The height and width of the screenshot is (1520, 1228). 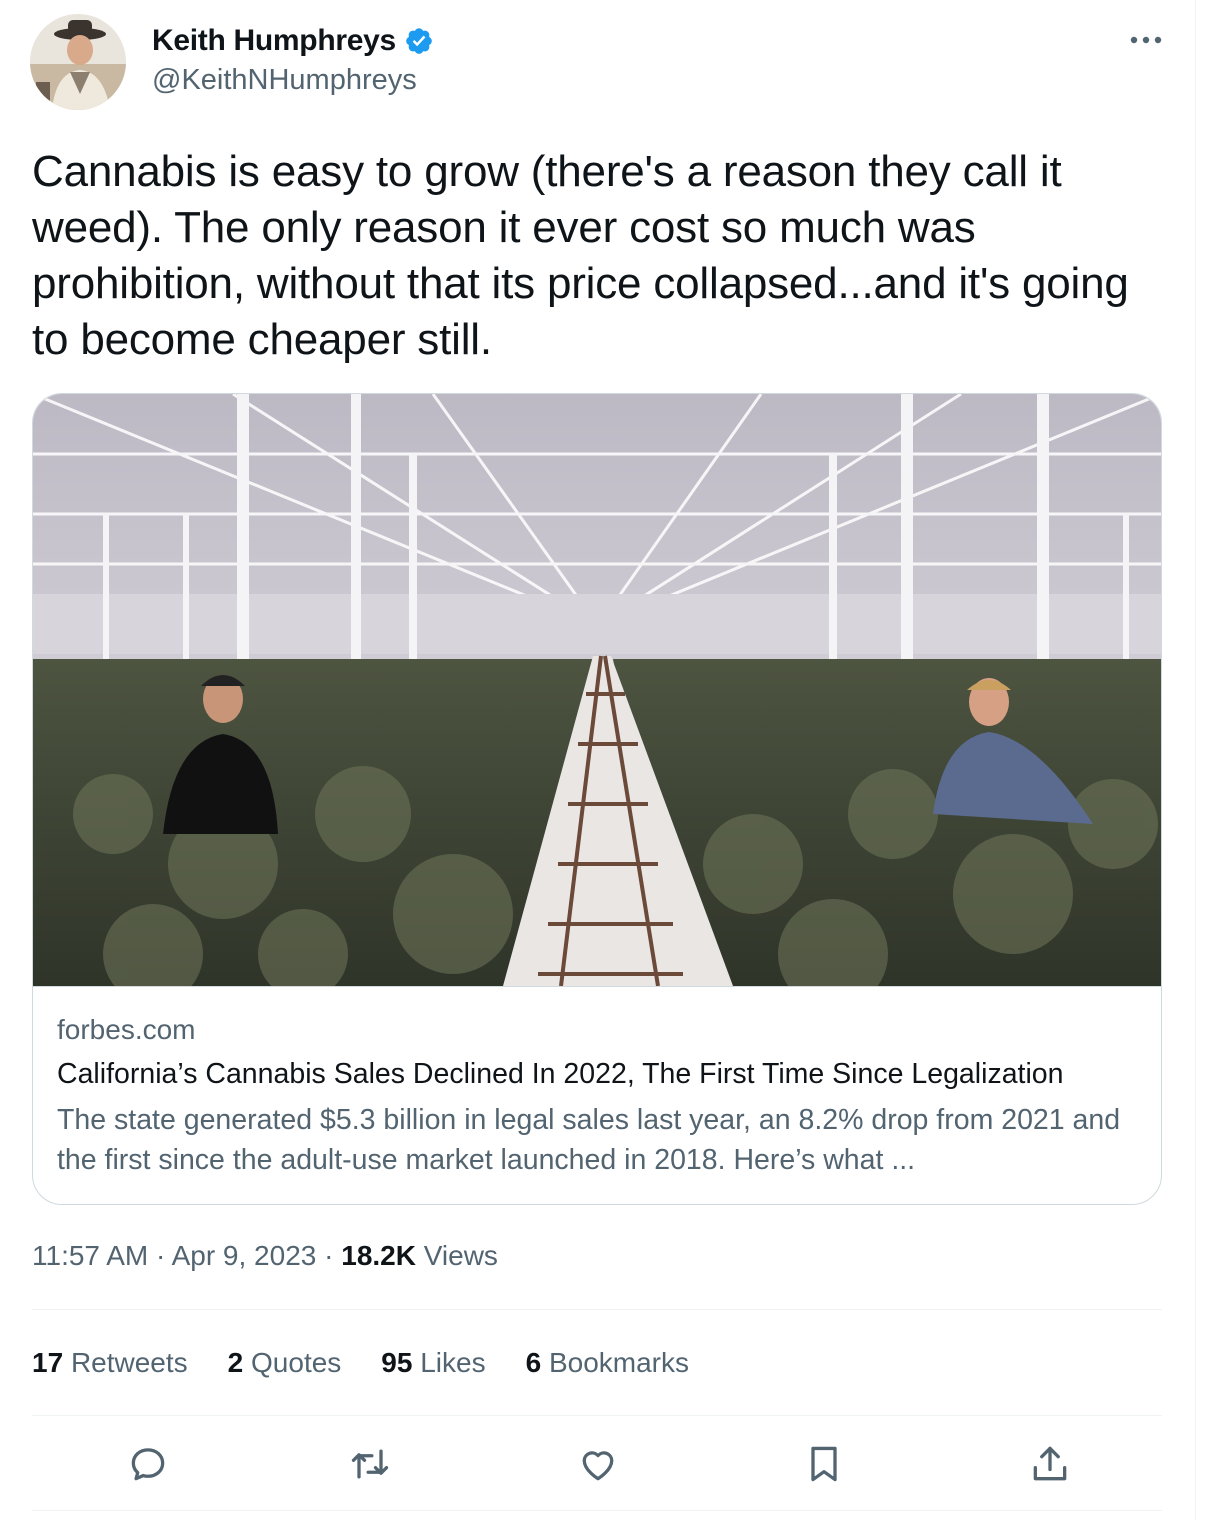 What do you see at coordinates (419, 41) in the screenshot?
I see `verified-badge-icon` at bounding box center [419, 41].